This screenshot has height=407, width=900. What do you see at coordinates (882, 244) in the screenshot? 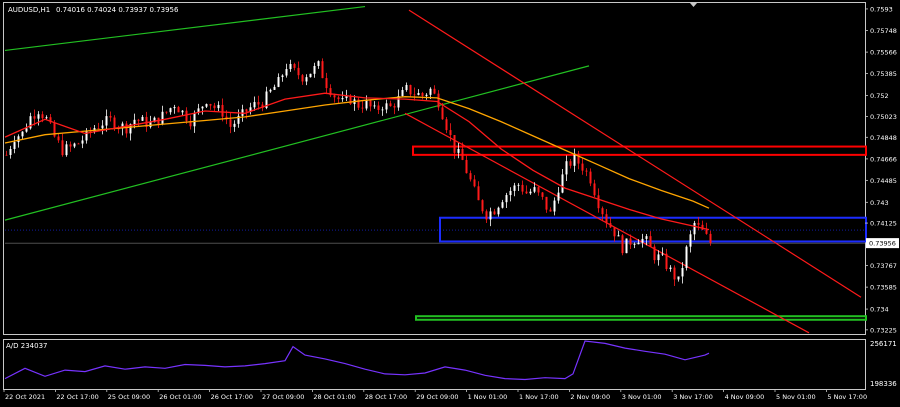
I see `current-price-label: 0.73956` at bounding box center [882, 244].